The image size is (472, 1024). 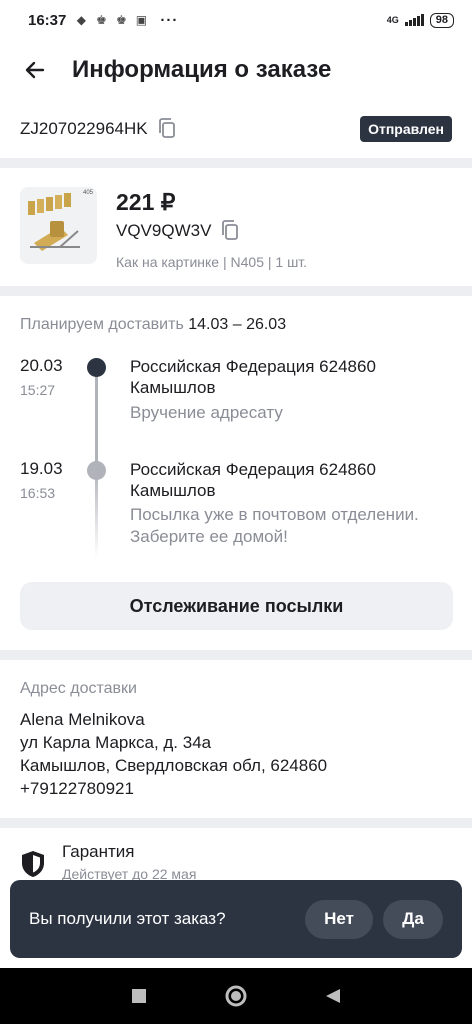 I want to click on delivery-plan: Планируем доставить 14.03 – 26.03, so click(x=236, y=325).